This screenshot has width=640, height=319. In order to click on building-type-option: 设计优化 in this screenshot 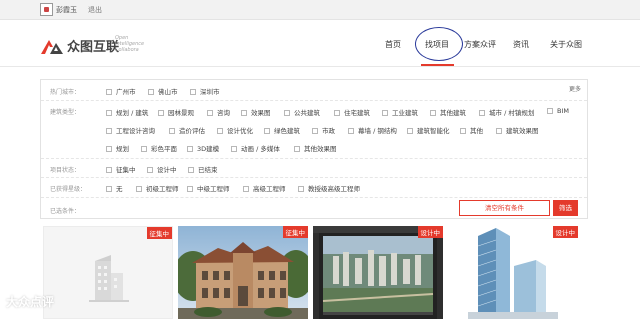, I will do `click(235, 130)`.